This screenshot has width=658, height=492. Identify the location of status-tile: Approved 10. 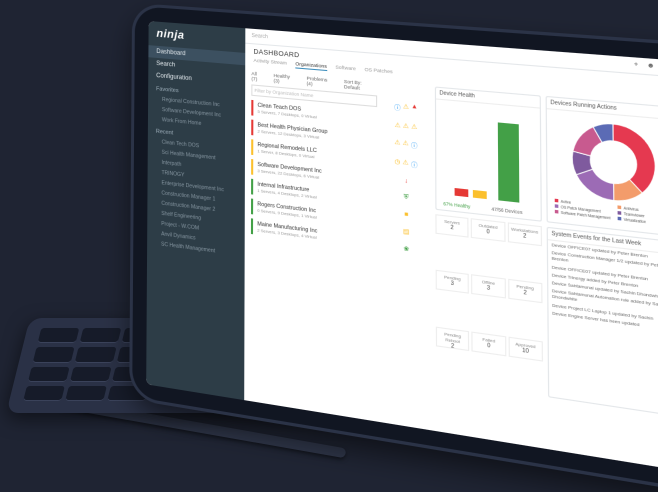
(525, 349).